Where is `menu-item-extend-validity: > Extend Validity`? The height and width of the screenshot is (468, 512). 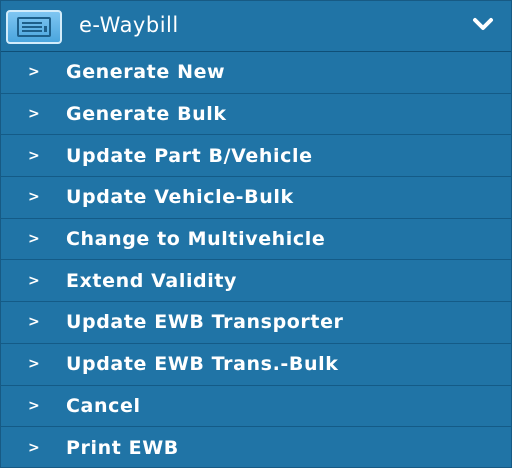
menu-item-extend-validity: > Extend Validity is located at coordinates (256, 281).